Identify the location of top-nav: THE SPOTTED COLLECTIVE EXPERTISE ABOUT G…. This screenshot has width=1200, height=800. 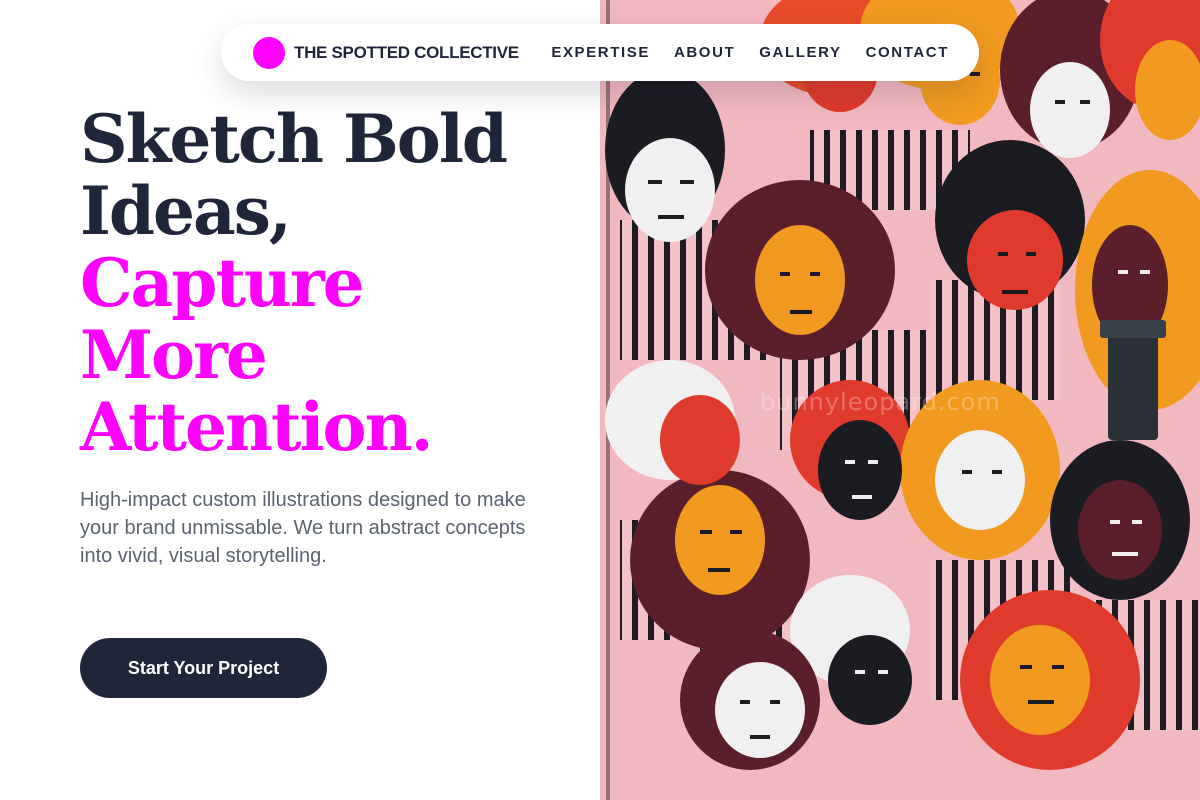
(600, 52).